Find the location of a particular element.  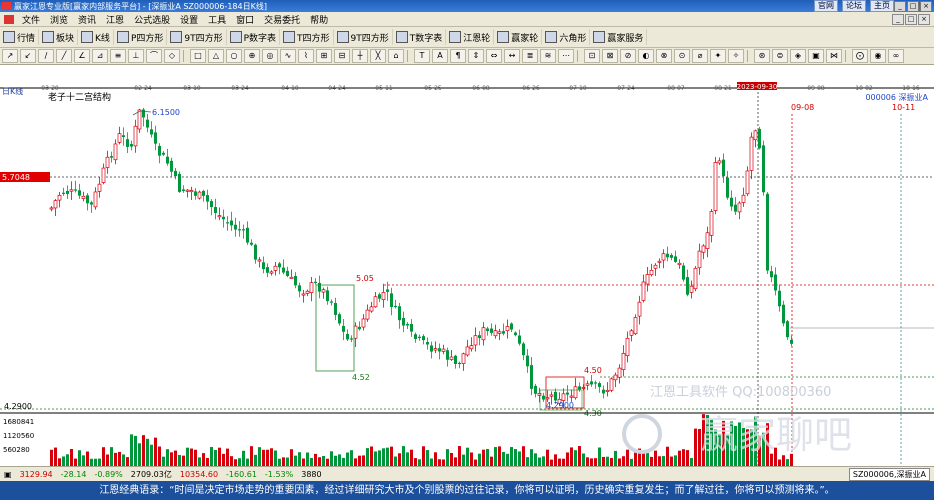

draw-tool-icon: ⊕ is located at coordinates (252, 56).